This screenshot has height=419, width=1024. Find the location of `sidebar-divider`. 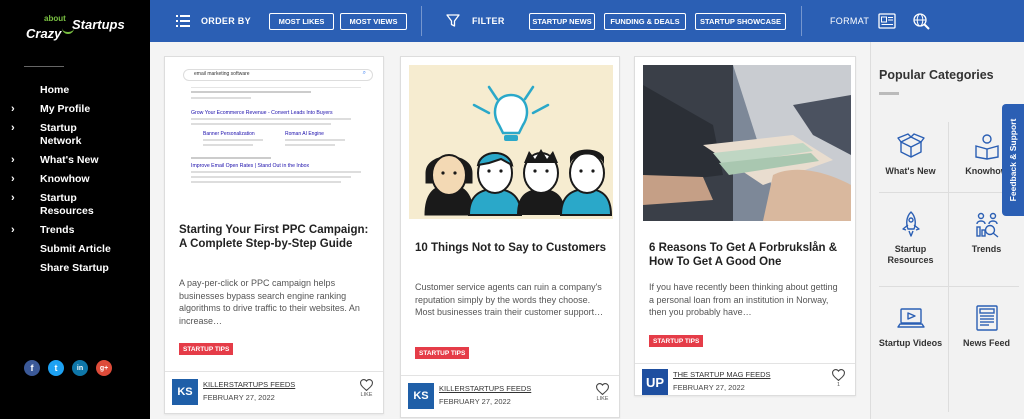

sidebar-divider is located at coordinates (44, 66).